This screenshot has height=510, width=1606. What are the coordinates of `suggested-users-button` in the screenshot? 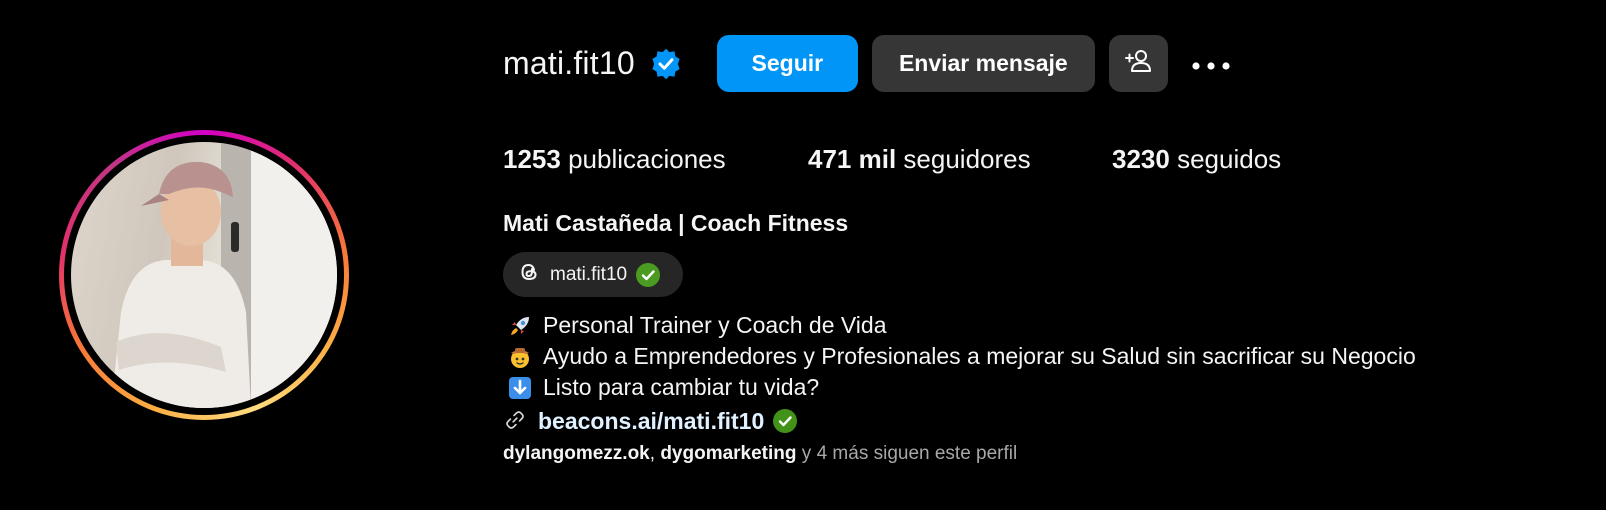 It's located at (1138, 63).